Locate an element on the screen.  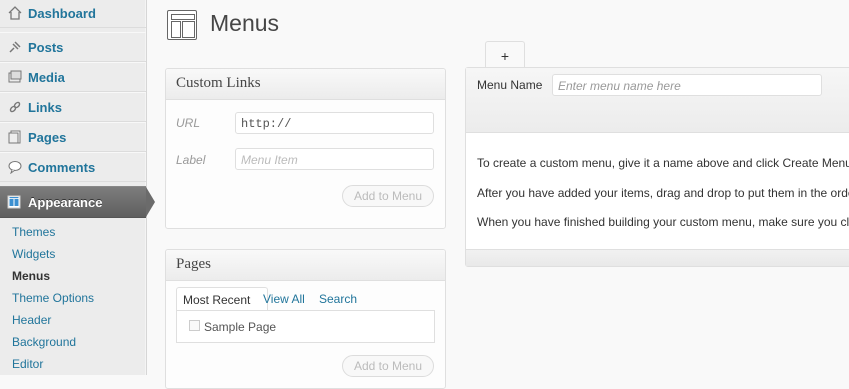
sidebar-item-label: Links is located at coordinates (45, 107).